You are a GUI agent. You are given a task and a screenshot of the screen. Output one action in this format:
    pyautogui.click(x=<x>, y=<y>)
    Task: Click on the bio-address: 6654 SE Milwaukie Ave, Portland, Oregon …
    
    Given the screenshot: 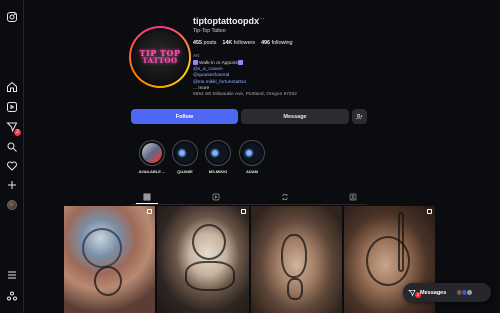 What is the action you would take?
    pyautogui.click(x=245, y=94)
    